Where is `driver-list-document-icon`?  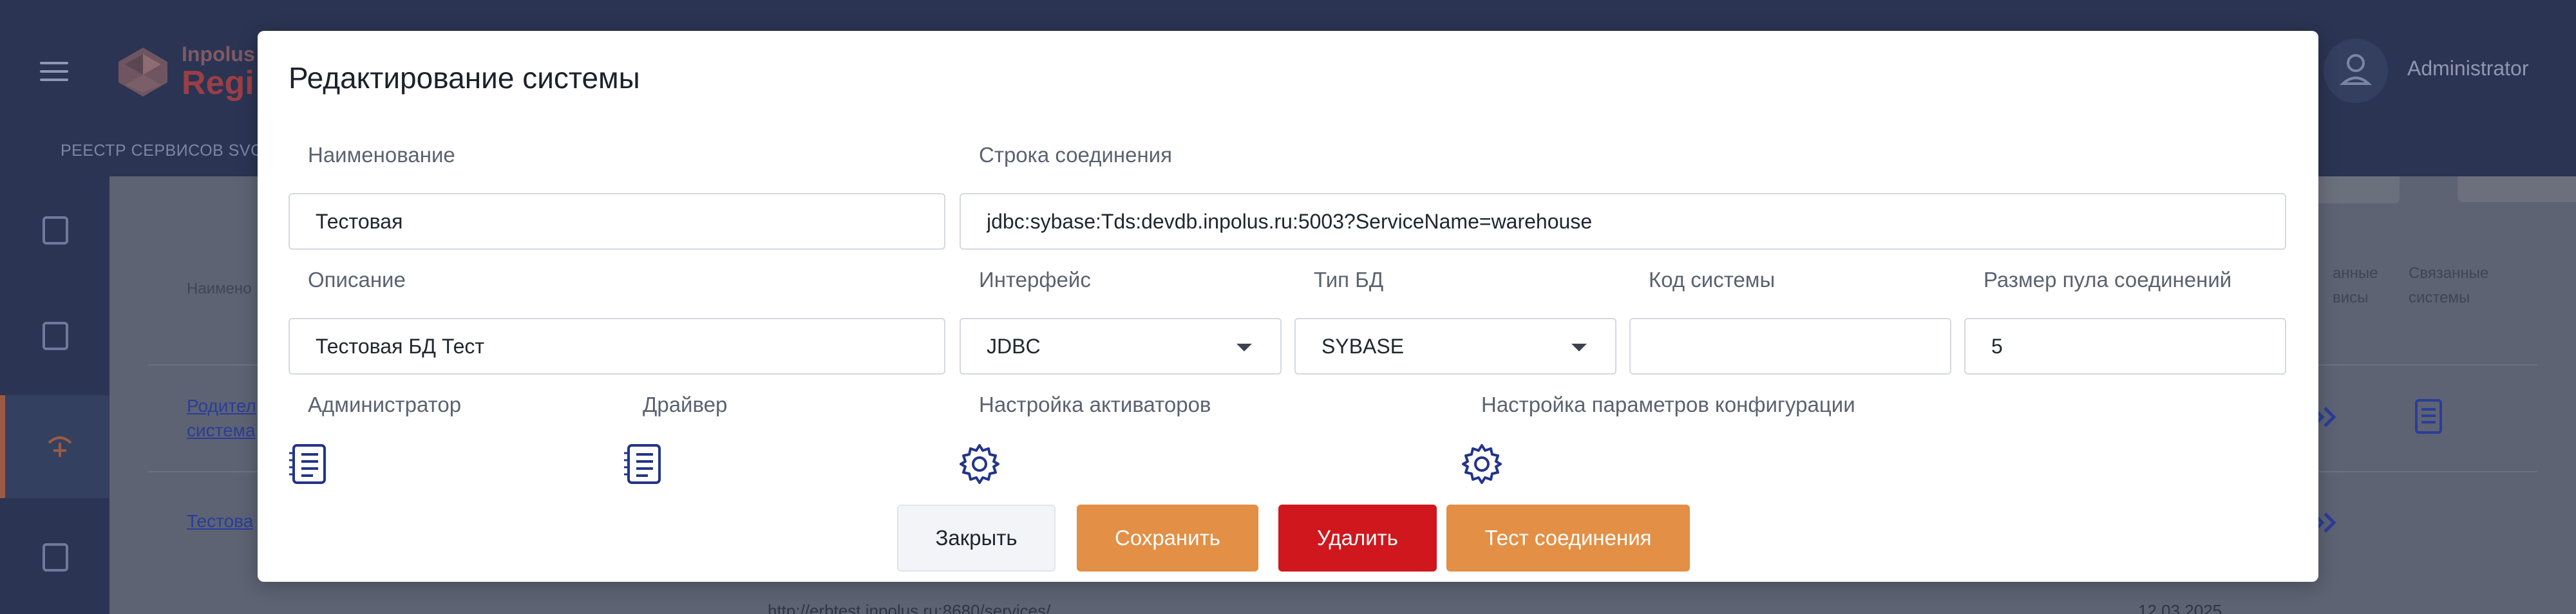
driver-list-document-icon is located at coordinates (643, 464).